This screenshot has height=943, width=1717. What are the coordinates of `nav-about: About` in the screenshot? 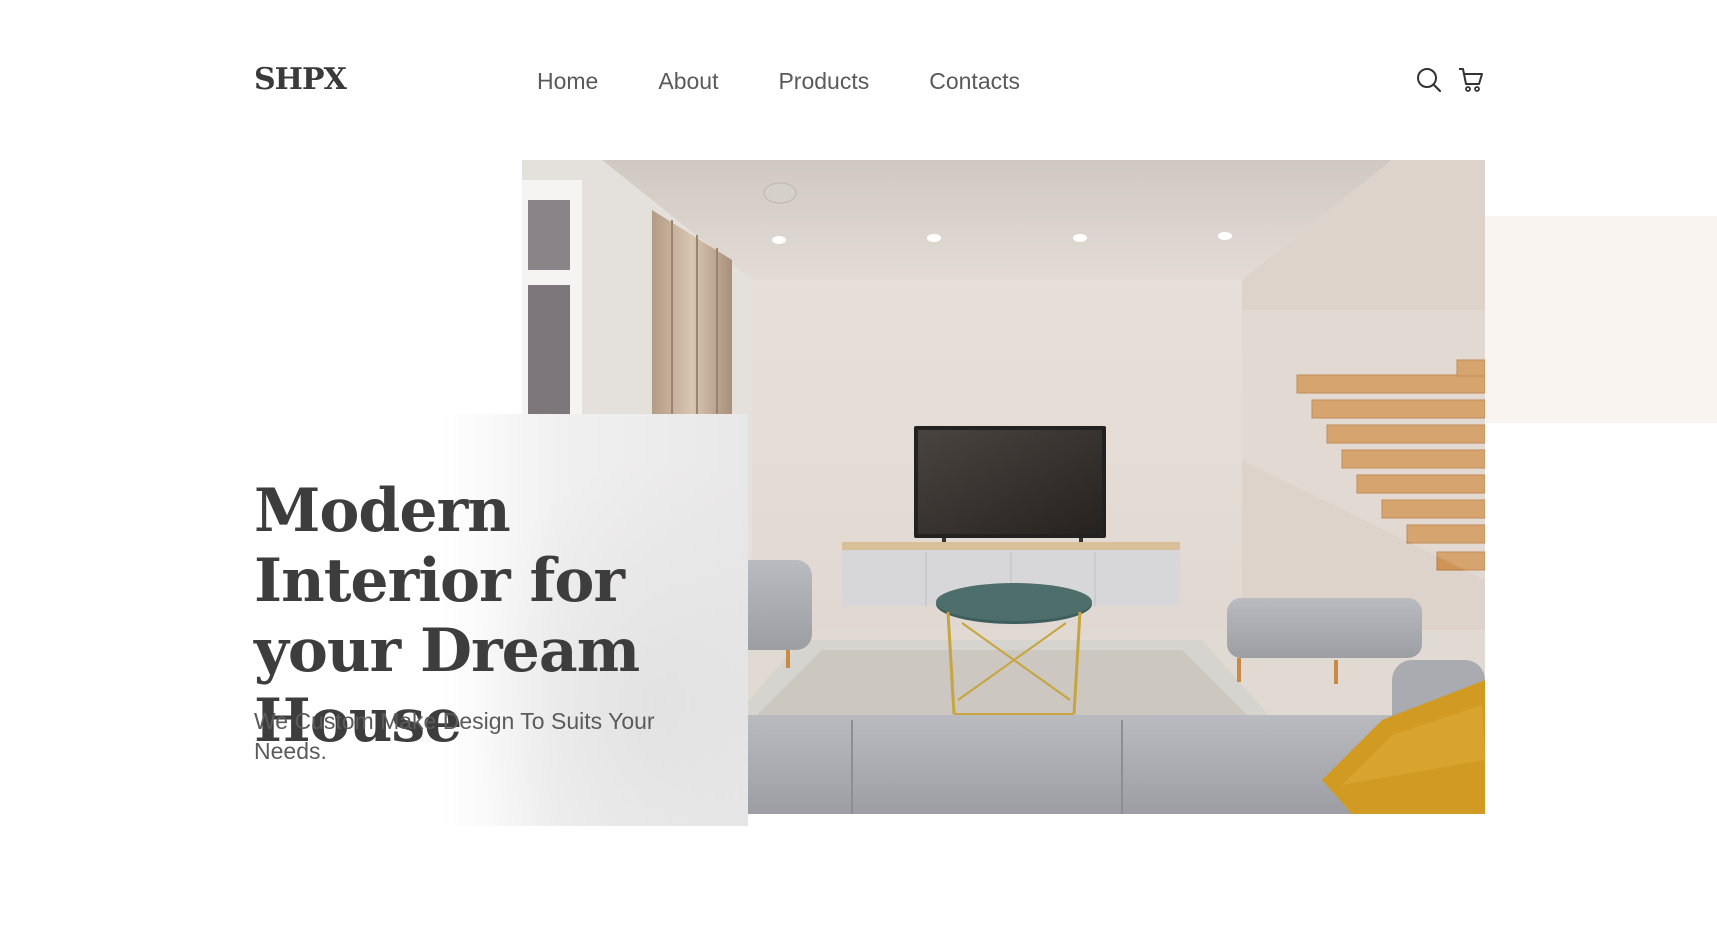 It's located at (688, 81).